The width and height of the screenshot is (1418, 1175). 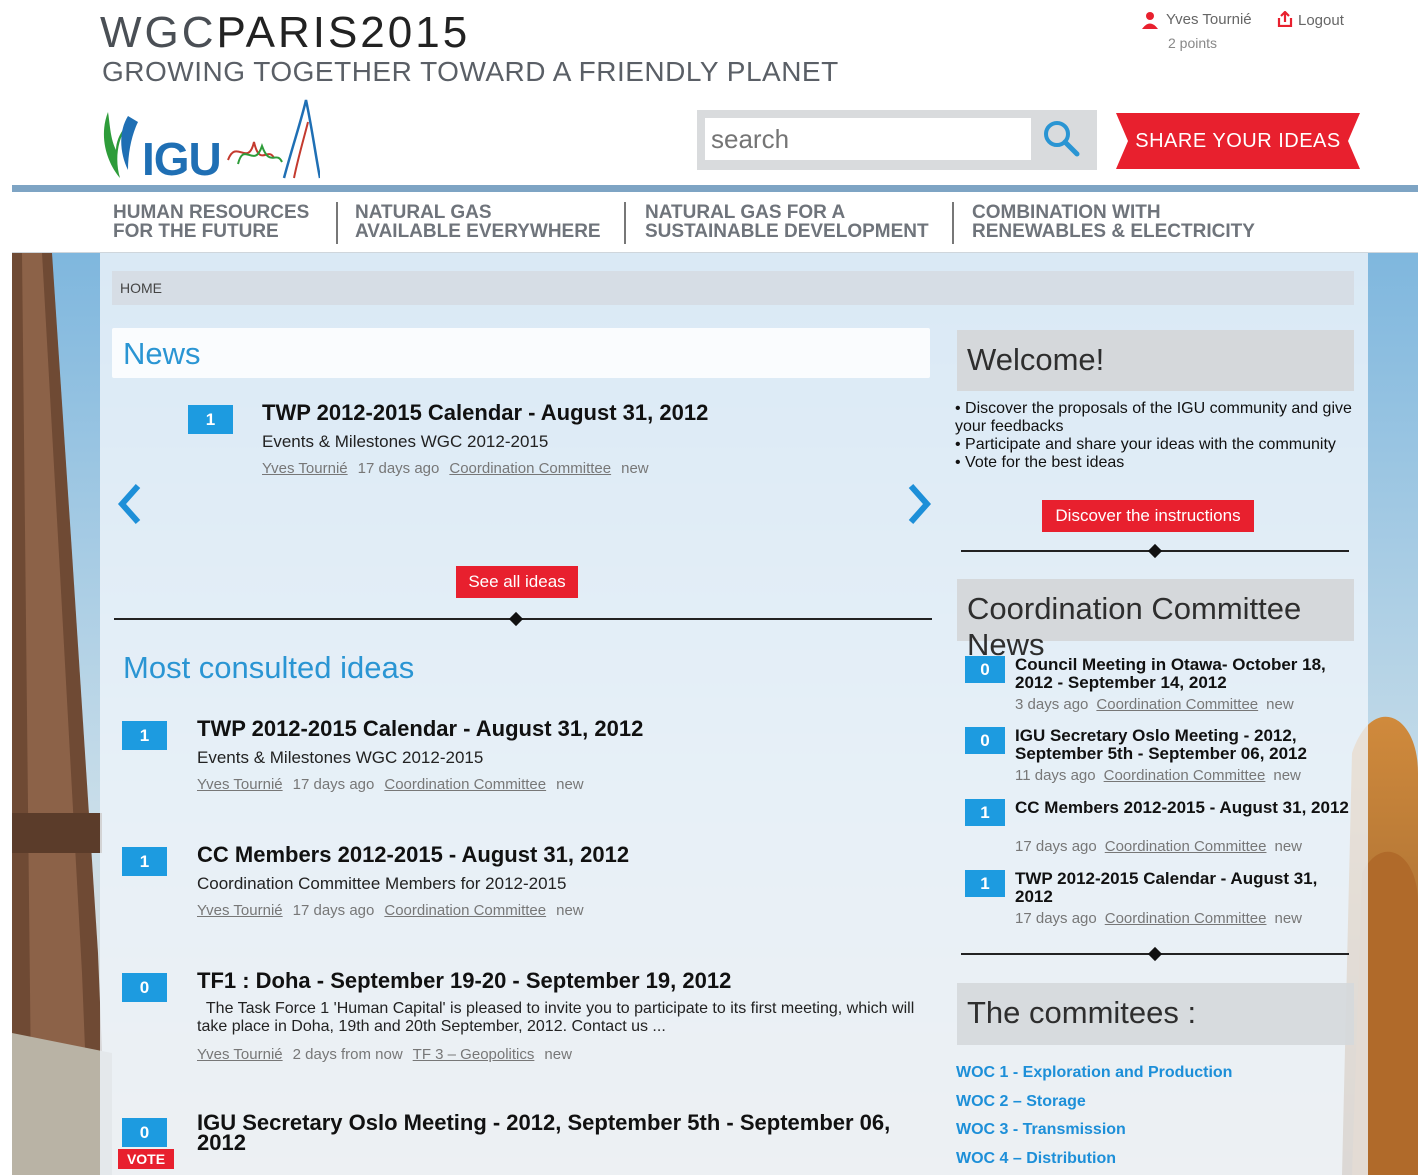 I want to click on cc-news-item-title: TWP 2012-2015 Calendar - August 31, 2012, so click(x=1182, y=888).